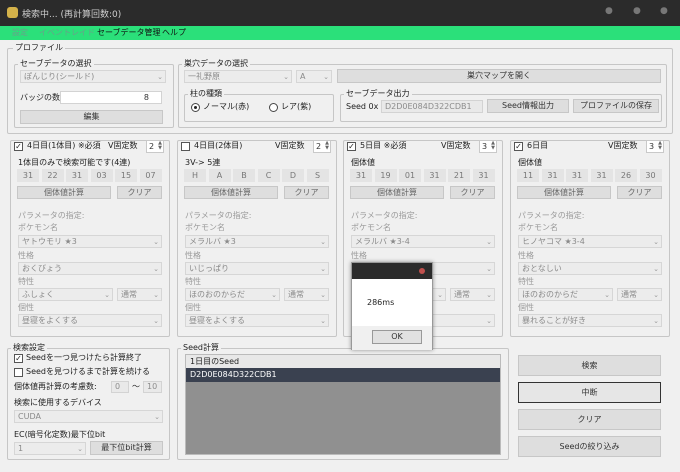  What do you see at coordinates (590, 268) in the screenshot?
I see `nature-dropdown: おとなしい ⌄` at bounding box center [590, 268].